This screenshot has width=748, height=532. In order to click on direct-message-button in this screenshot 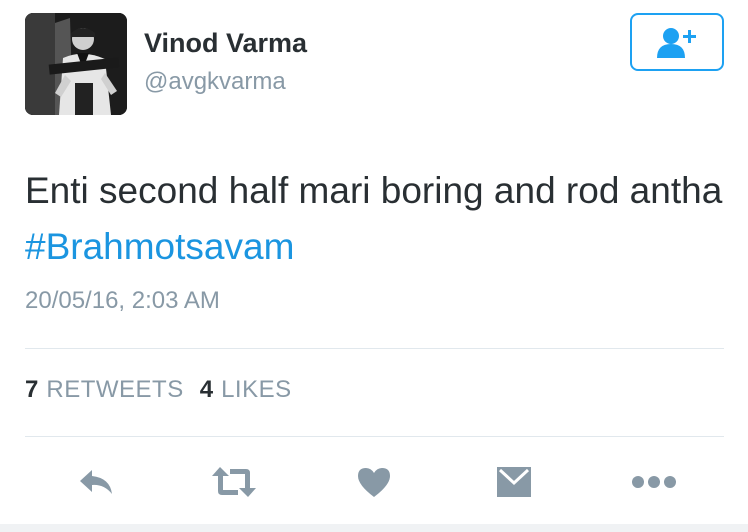, I will do `click(514, 482)`.